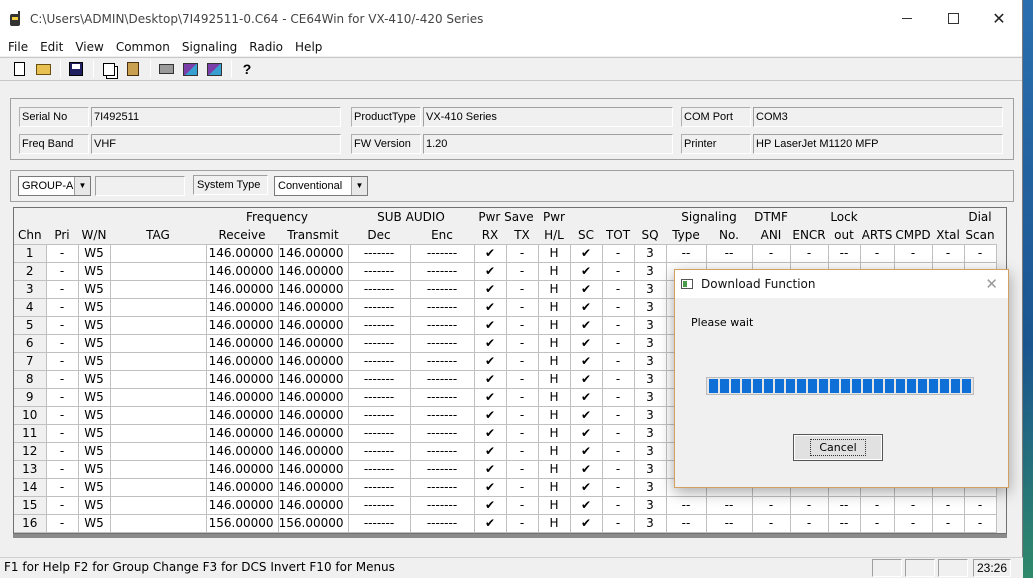 The width and height of the screenshot is (1033, 578). I want to click on column-header-receive: Receive, so click(242, 235).